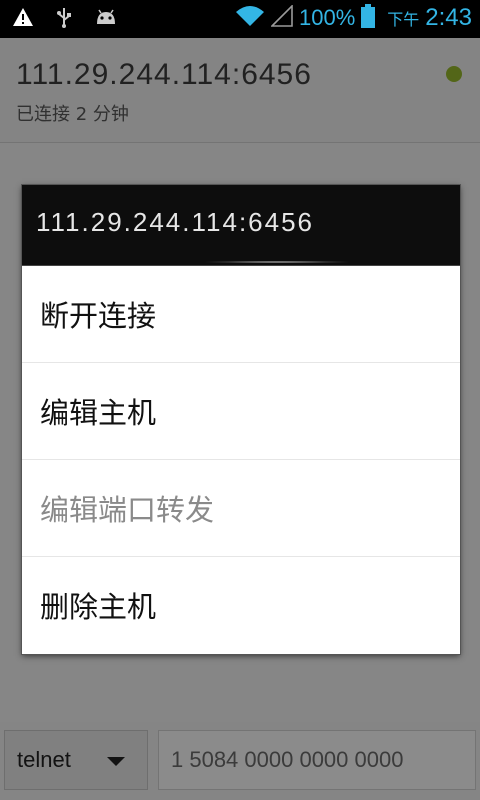  I want to click on battery-icon, so click(368, 18).